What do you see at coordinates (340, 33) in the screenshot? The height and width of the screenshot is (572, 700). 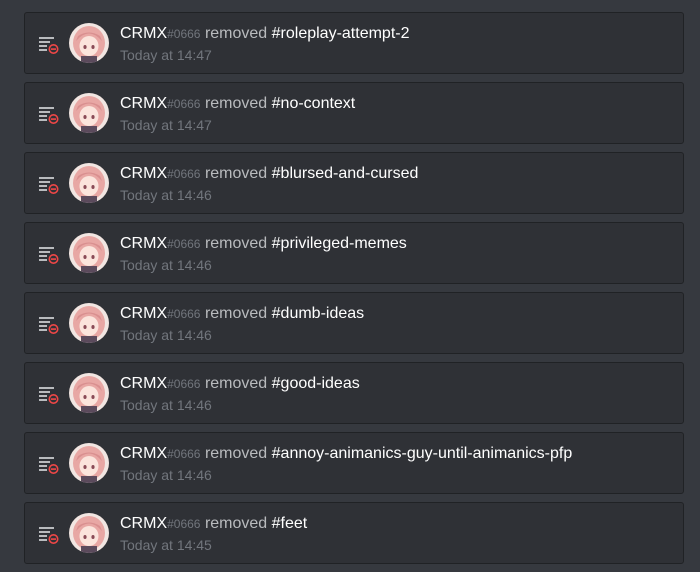 I see `channel-name: #roleplay-attempt-2` at bounding box center [340, 33].